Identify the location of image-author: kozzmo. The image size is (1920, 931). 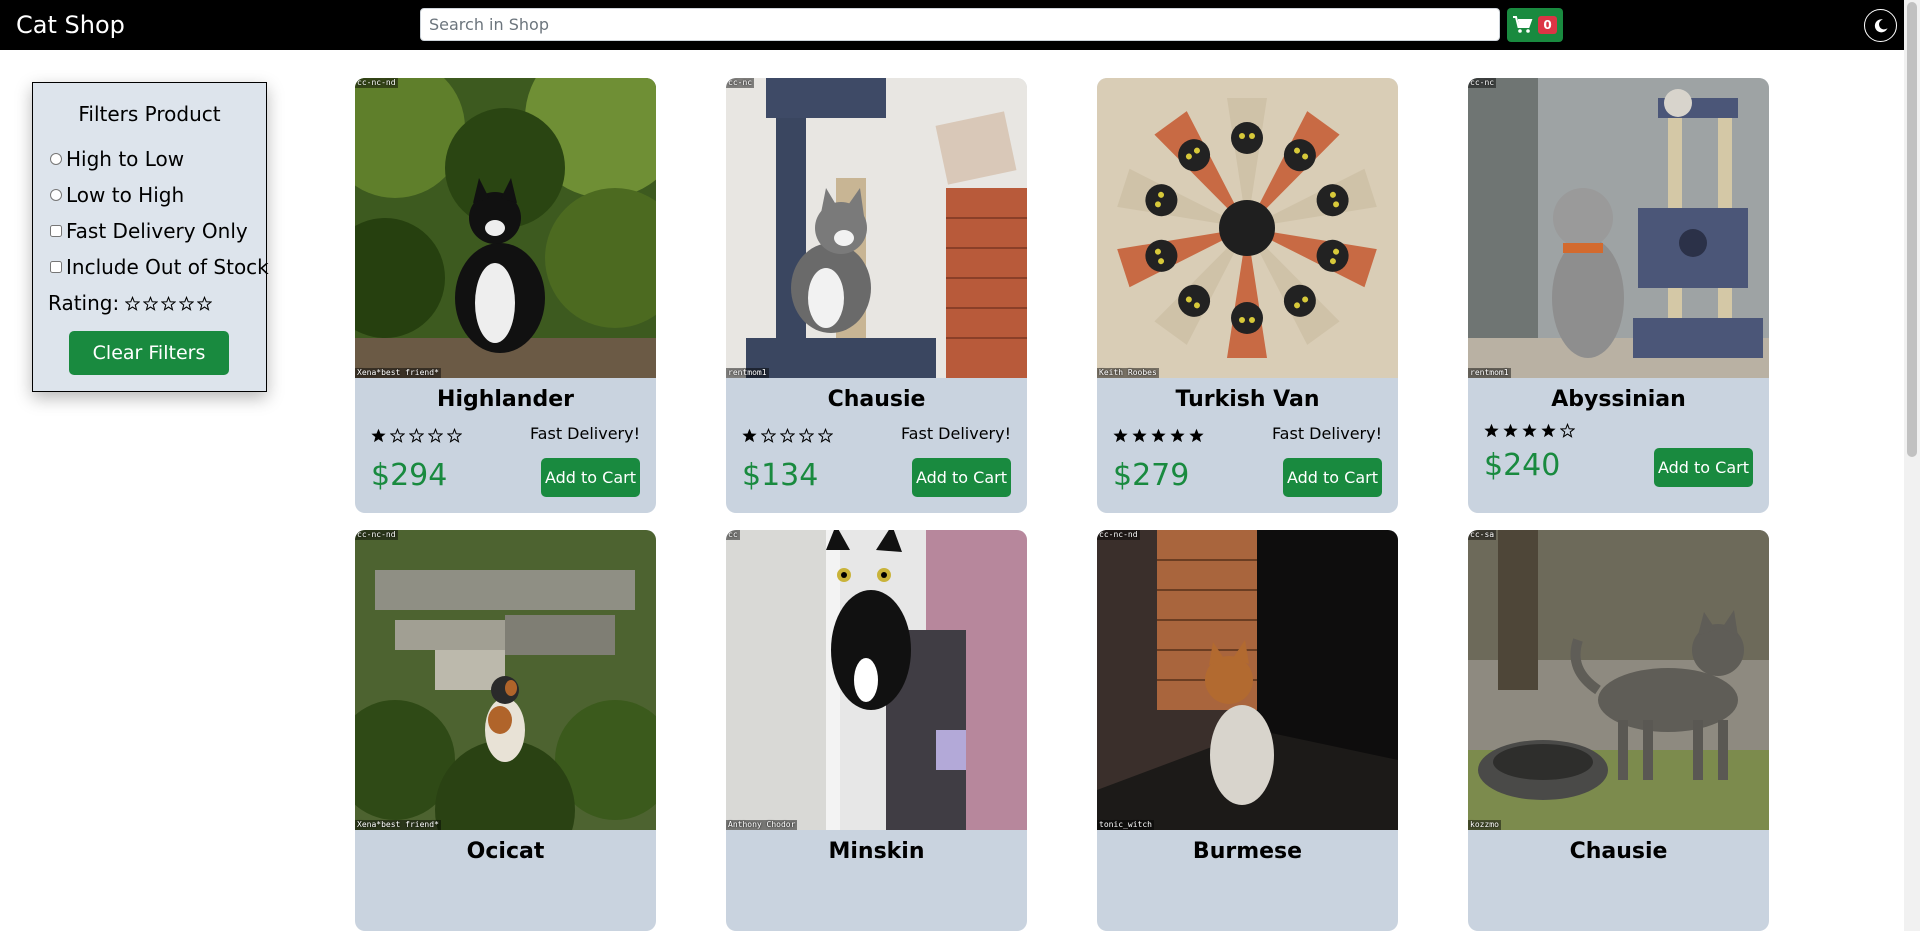
(1484, 825).